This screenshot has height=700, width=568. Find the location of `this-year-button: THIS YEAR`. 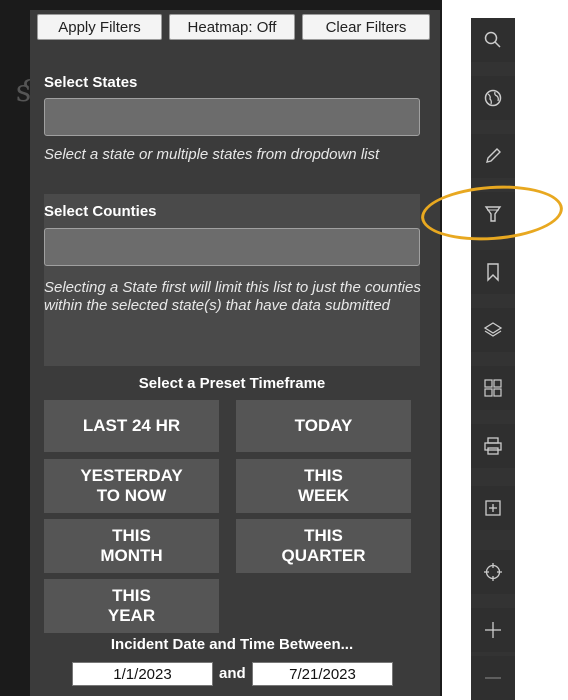

this-year-button: THIS YEAR is located at coordinates (131, 606).